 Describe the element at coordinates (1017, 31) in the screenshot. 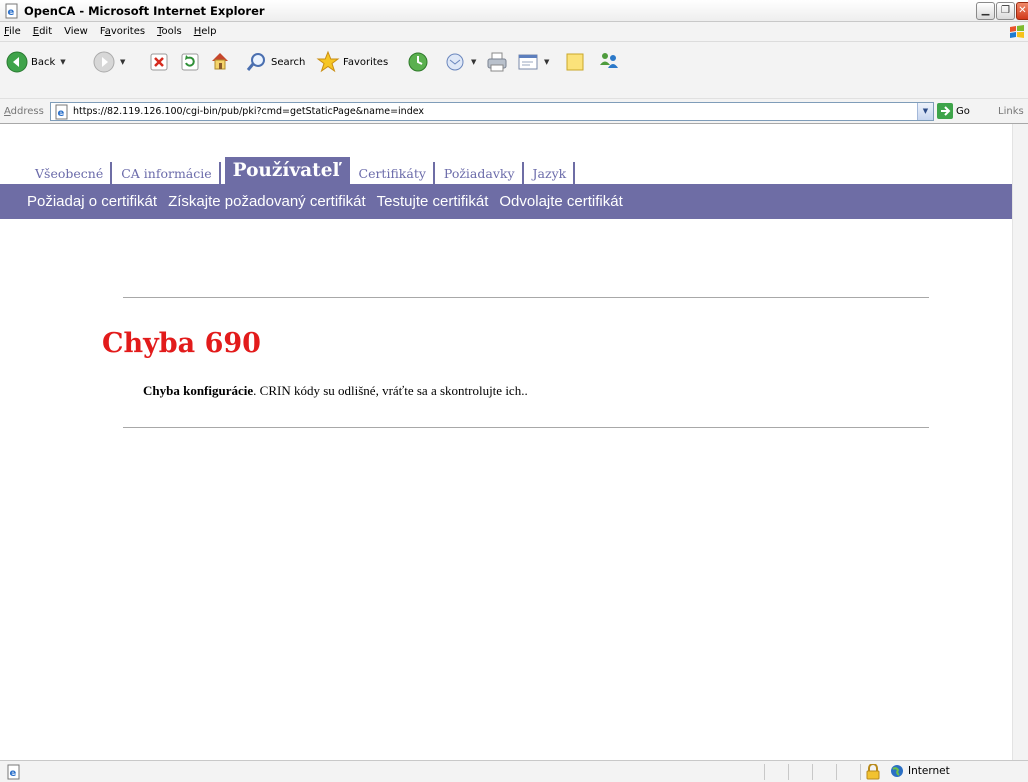

I see `windows-flag-icon` at that location.